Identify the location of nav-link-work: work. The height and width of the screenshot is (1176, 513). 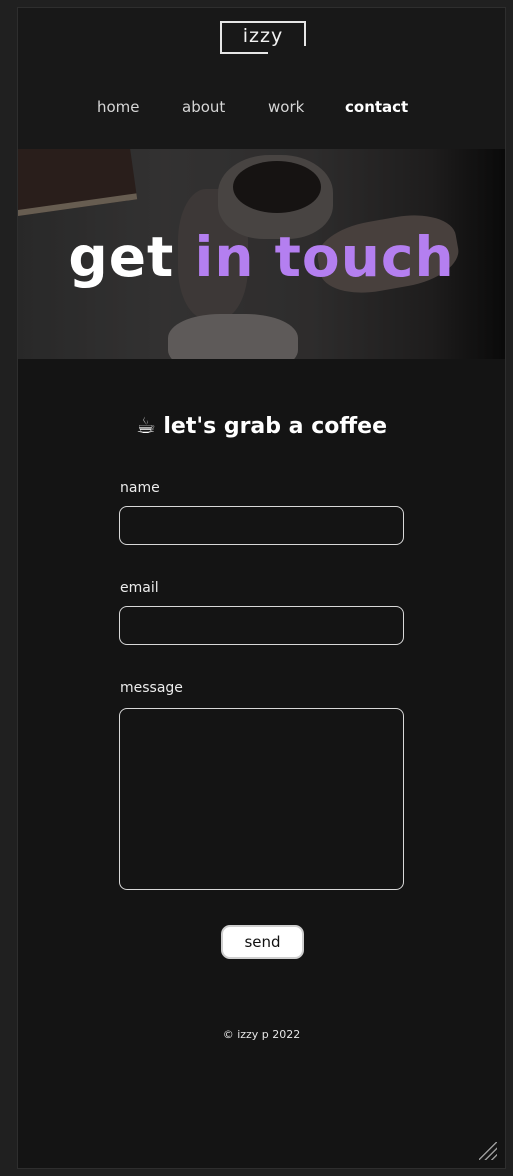
(286, 107).